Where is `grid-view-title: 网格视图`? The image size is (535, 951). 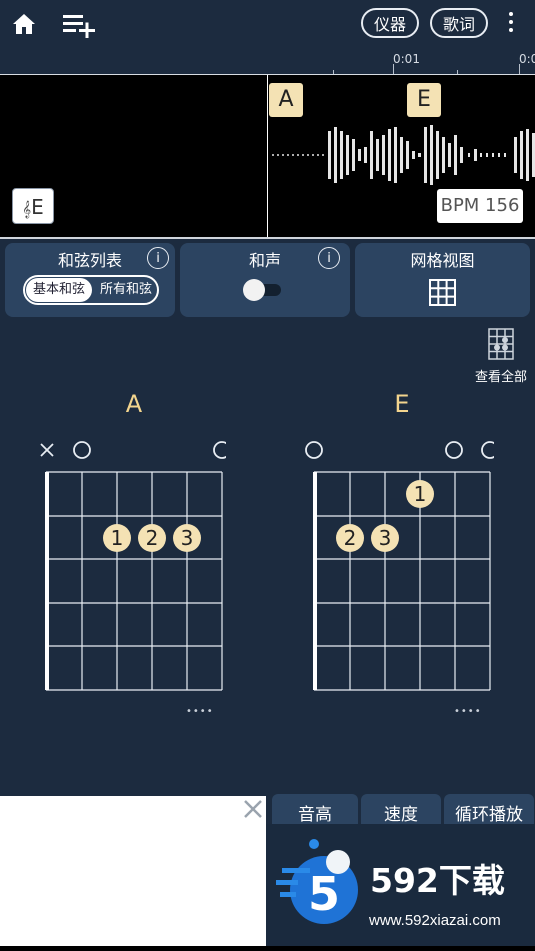 grid-view-title: 网格视图 is located at coordinates (442, 260).